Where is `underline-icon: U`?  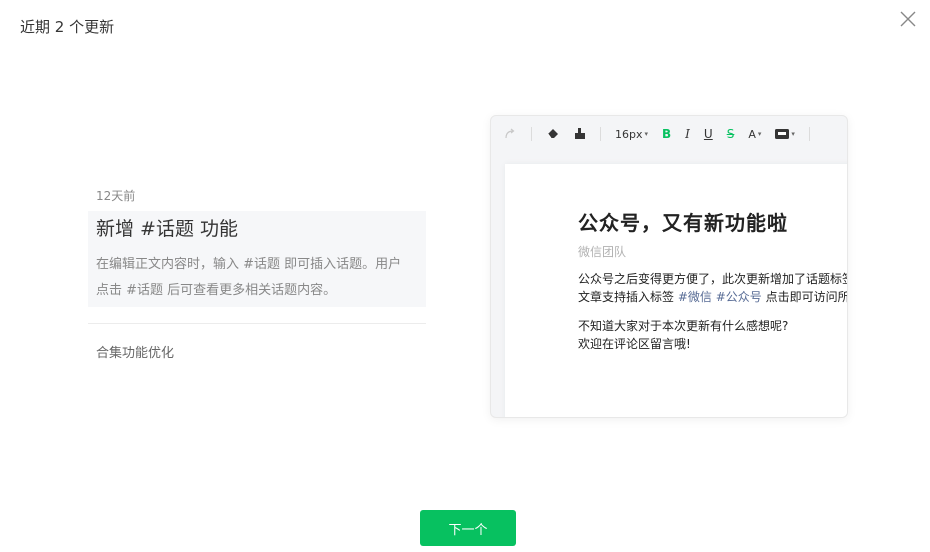
underline-icon: U is located at coordinates (708, 134).